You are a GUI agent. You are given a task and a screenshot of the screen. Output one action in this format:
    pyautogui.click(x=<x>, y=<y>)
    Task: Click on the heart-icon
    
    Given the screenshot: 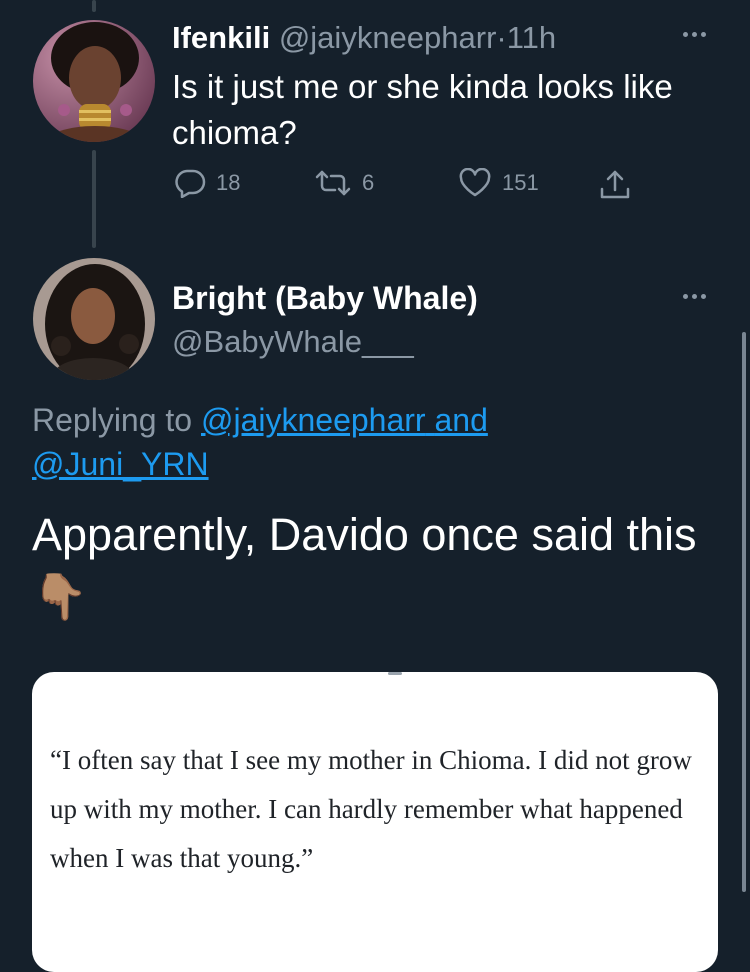 What is the action you would take?
    pyautogui.click(x=475, y=182)
    